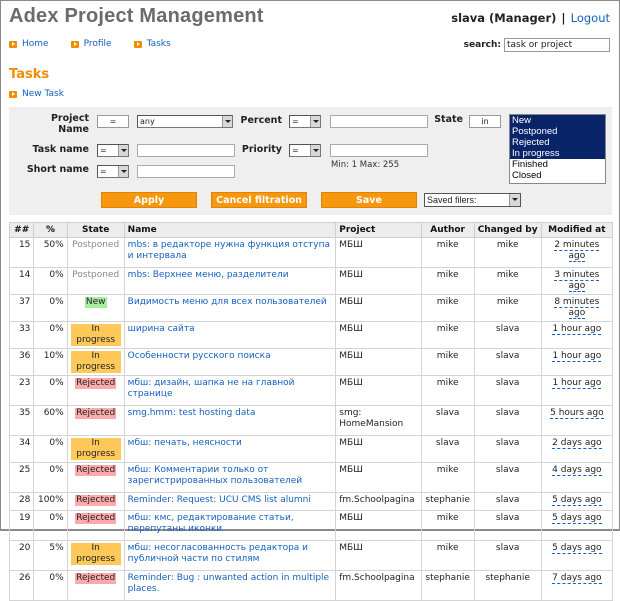  Describe the element at coordinates (50, 230) in the screenshot. I see `col-header-percent: %` at that location.